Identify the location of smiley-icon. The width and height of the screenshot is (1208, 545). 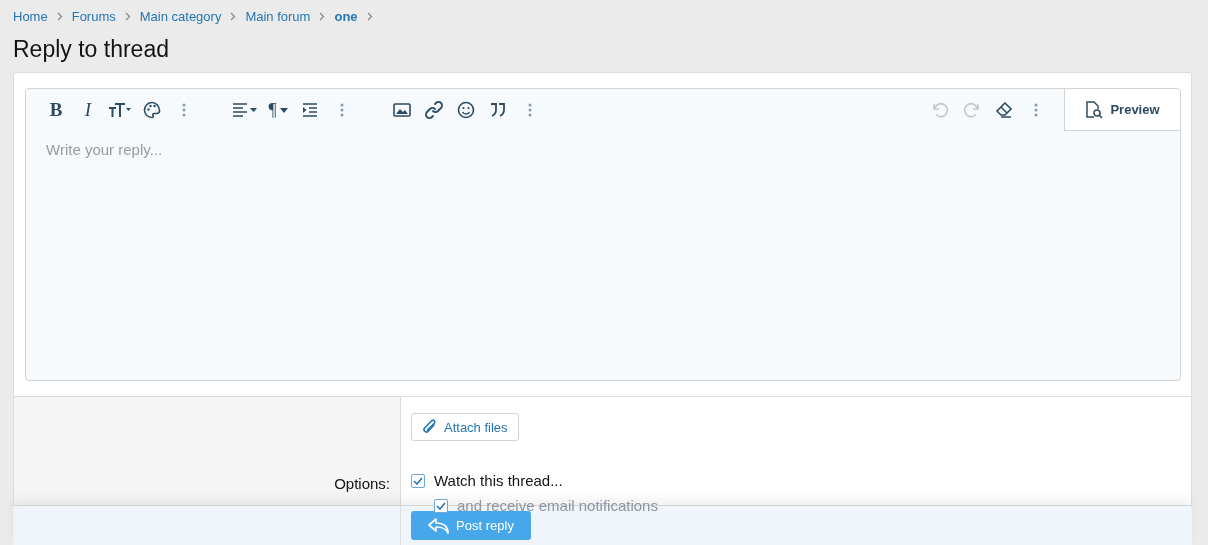
(466, 110).